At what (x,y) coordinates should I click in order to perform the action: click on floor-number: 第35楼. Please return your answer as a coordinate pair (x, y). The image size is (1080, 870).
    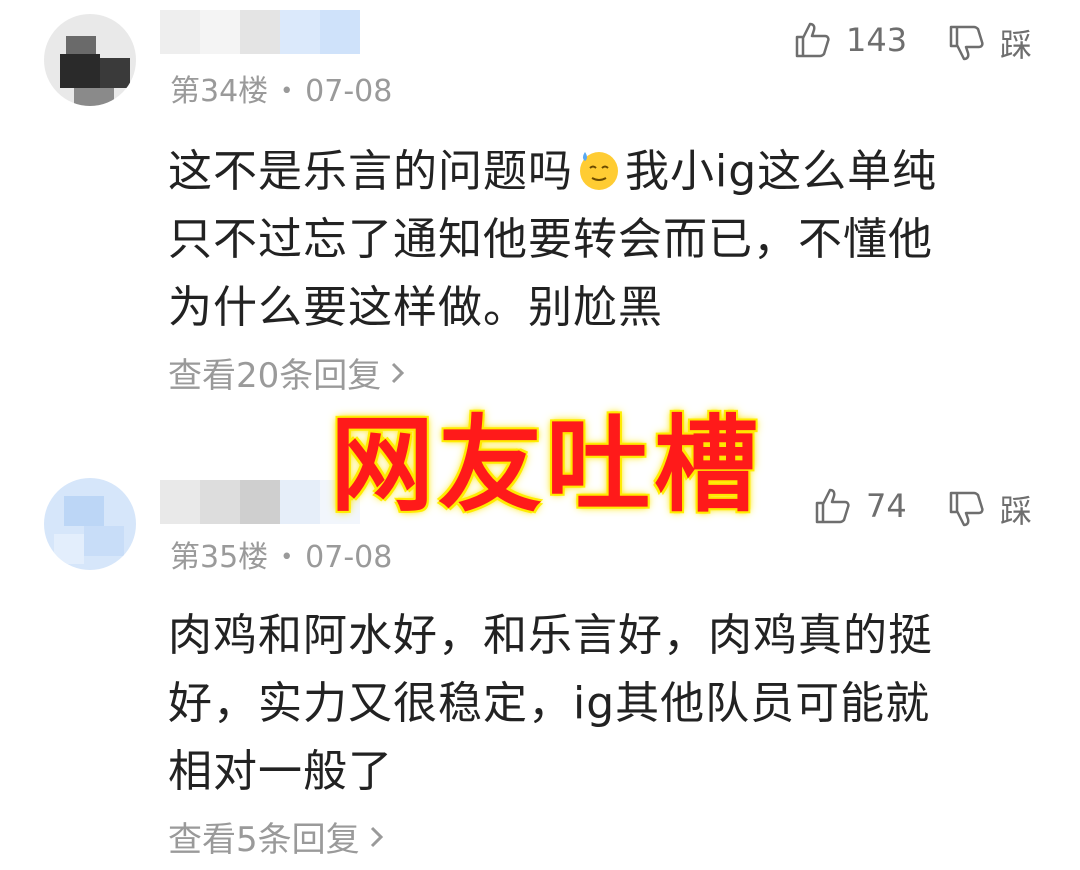
    Looking at the image, I should click on (219, 557).